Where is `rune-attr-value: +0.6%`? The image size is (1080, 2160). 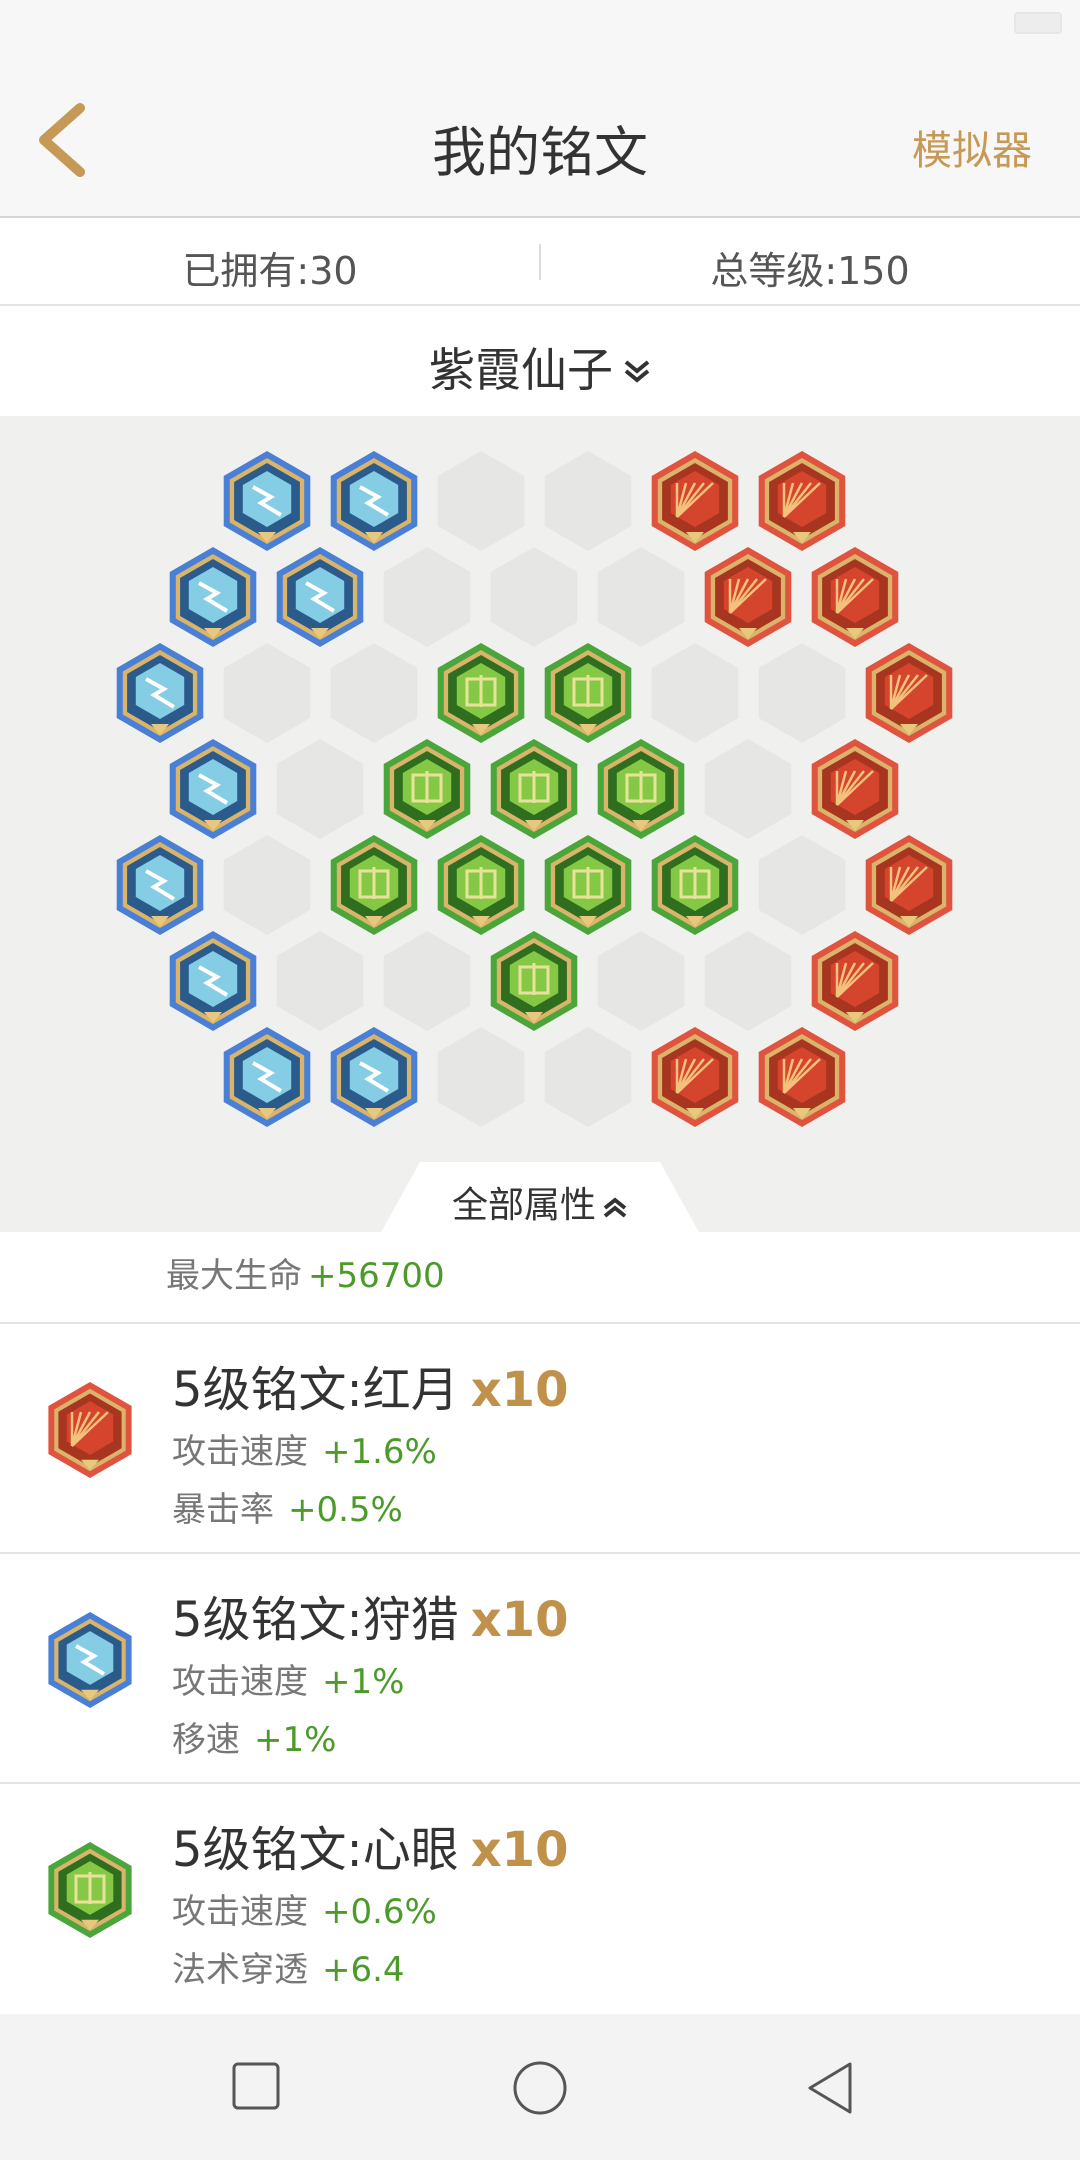
rune-attr-value: +0.6% is located at coordinates (379, 1912).